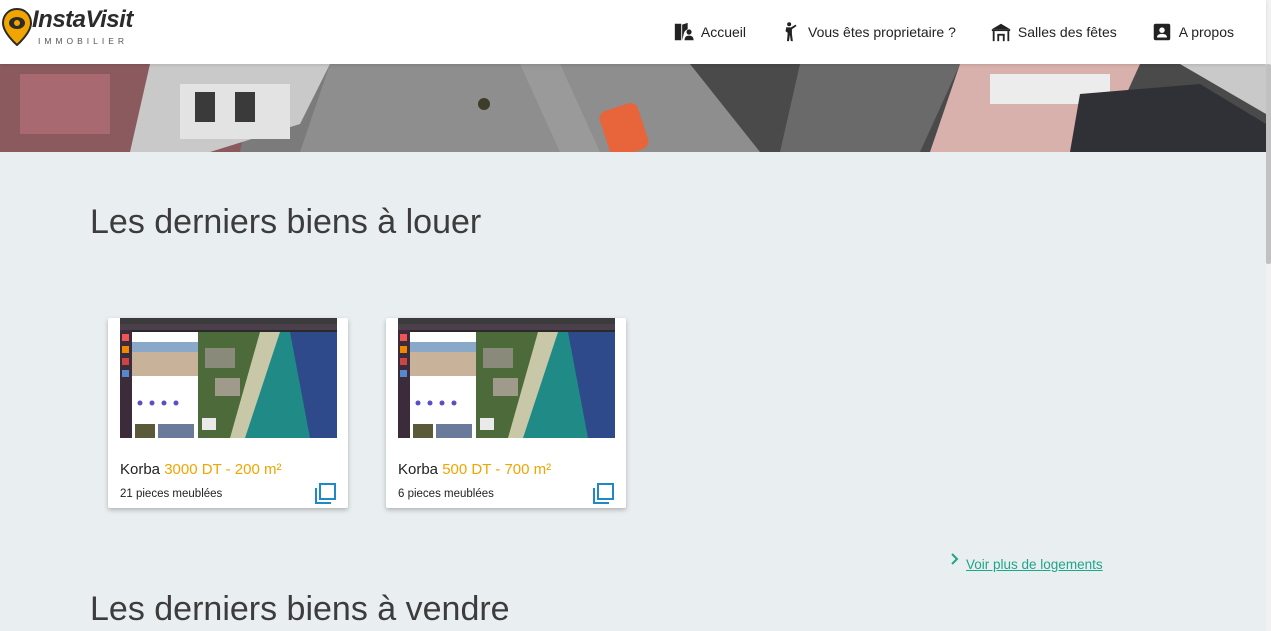 The height and width of the screenshot is (631, 1271). What do you see at coordinates (82, 19) in the screenshot?
I see `logo-name: InstaVisit` at bounding box center [82, 19].